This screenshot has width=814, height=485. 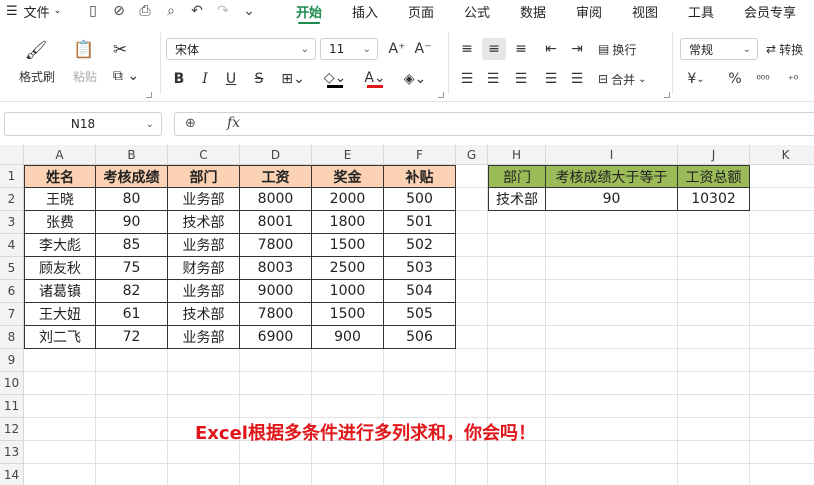 I want to click on link-icon: ⊘, so click(x=119, y=11).